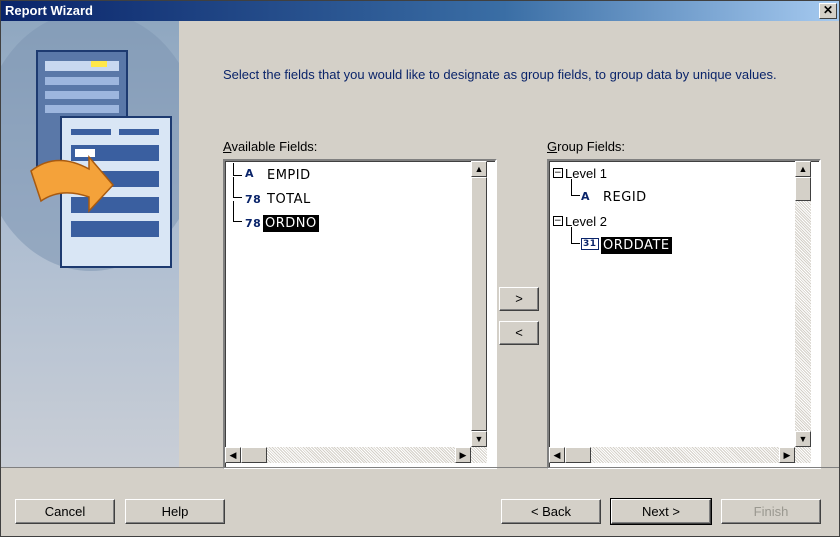  What do you see at coordinates (519, 299) in the screenshot?
I see `add-group-field-button: >` at bounding box center [519, 299].